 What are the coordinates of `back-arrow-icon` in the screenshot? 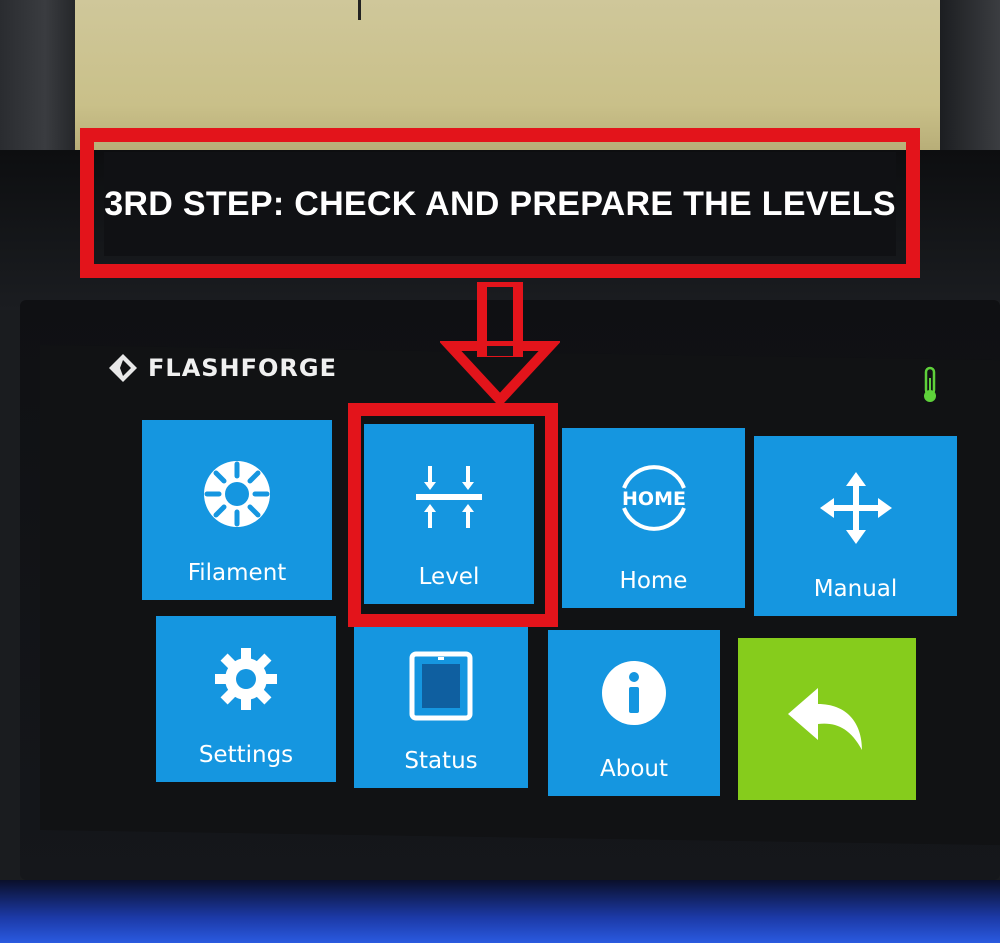 It's located at (825, 719).